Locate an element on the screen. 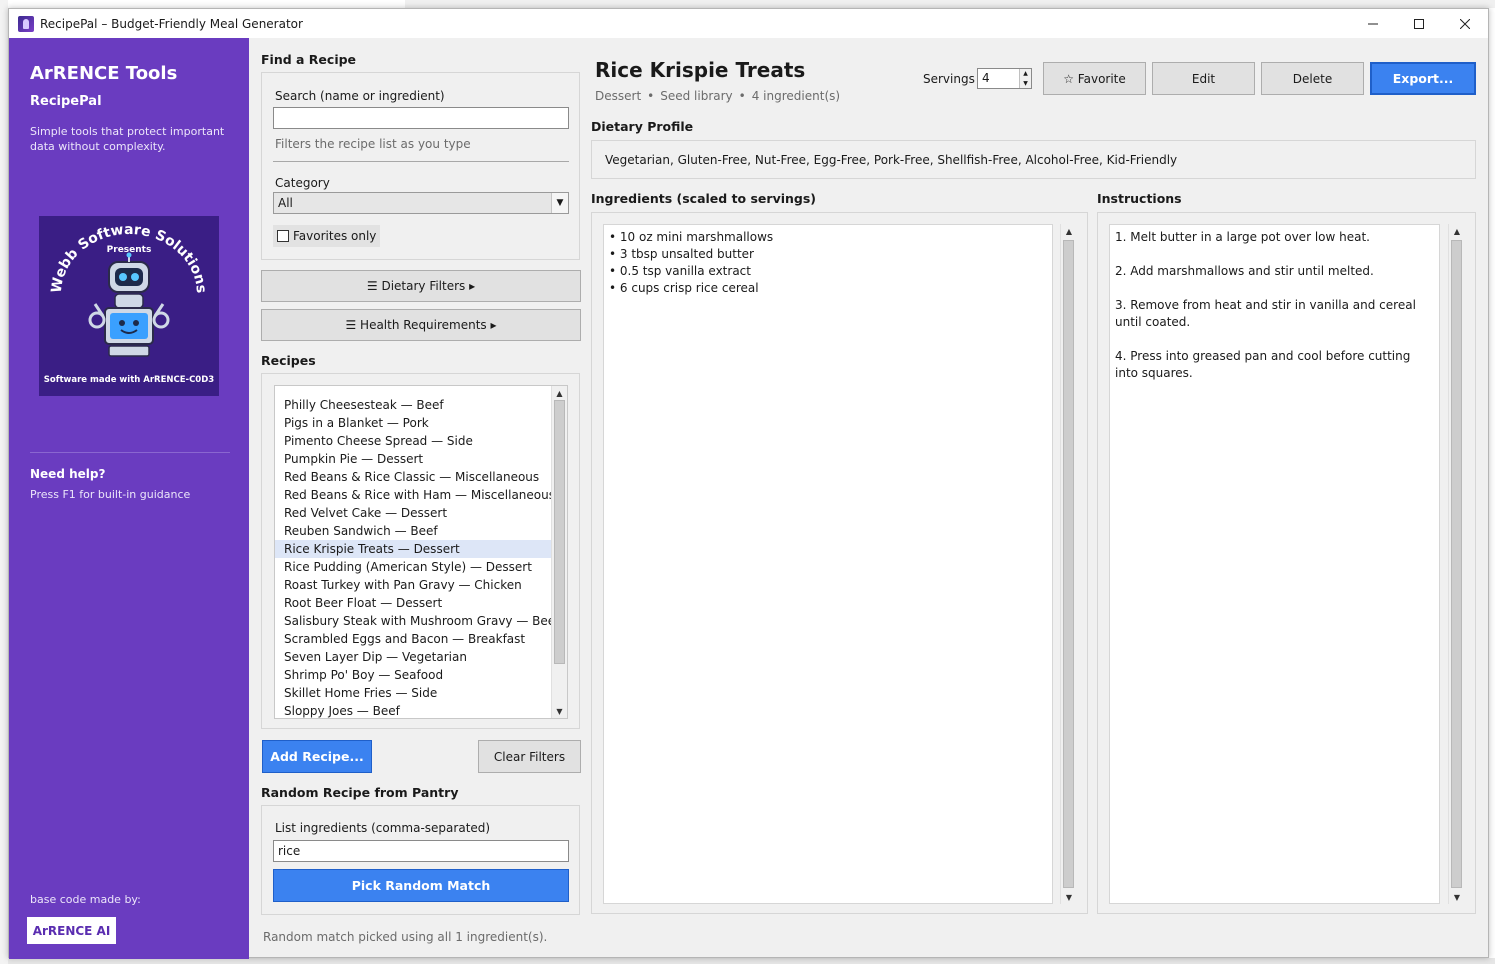 Image resolution: width=1495 pixels, height=964 pixels. close-icon is located at coordinates (1465, 23).